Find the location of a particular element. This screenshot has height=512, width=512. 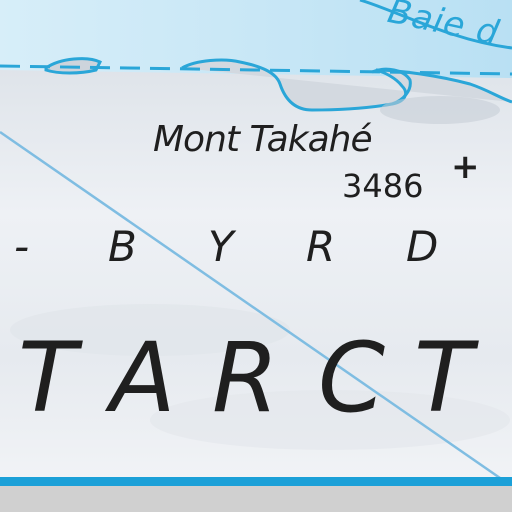

continent-letter-c: C is located at coordinates (352, 378).